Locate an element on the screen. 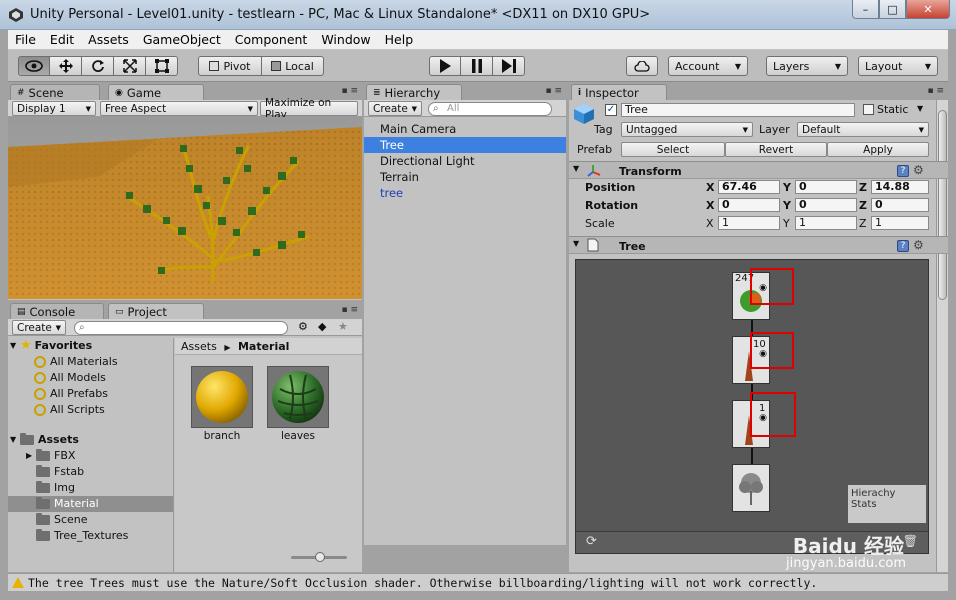  menu-file: File is located at coordinates (25, 39).